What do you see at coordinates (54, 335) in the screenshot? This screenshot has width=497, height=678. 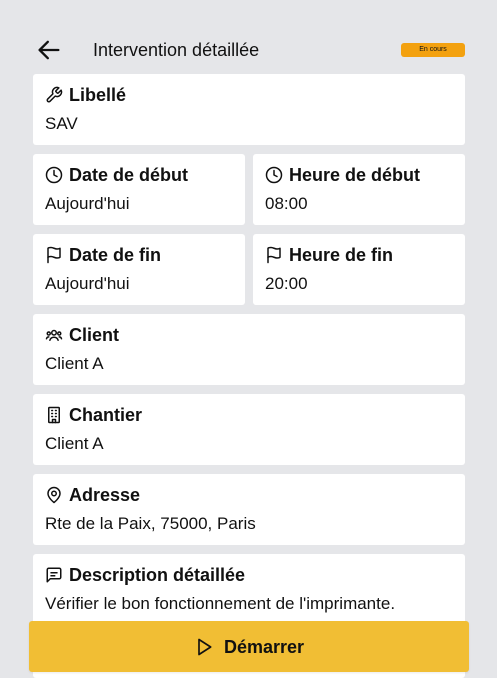 I see `users-icon` at bounding box center [54, 335].